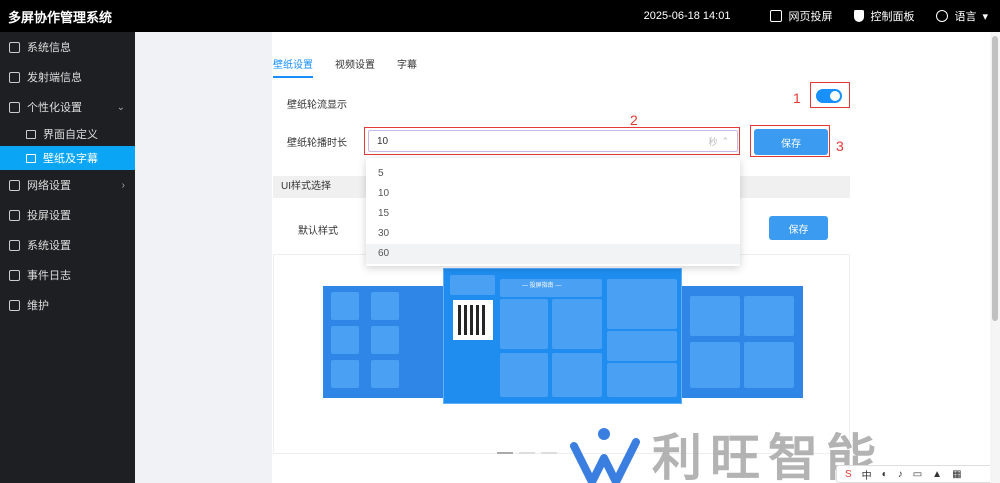  What do you see at coordinates (965, 17) in the screenshot?
I see `language-label: 语言` at bounding box center [965, 17].